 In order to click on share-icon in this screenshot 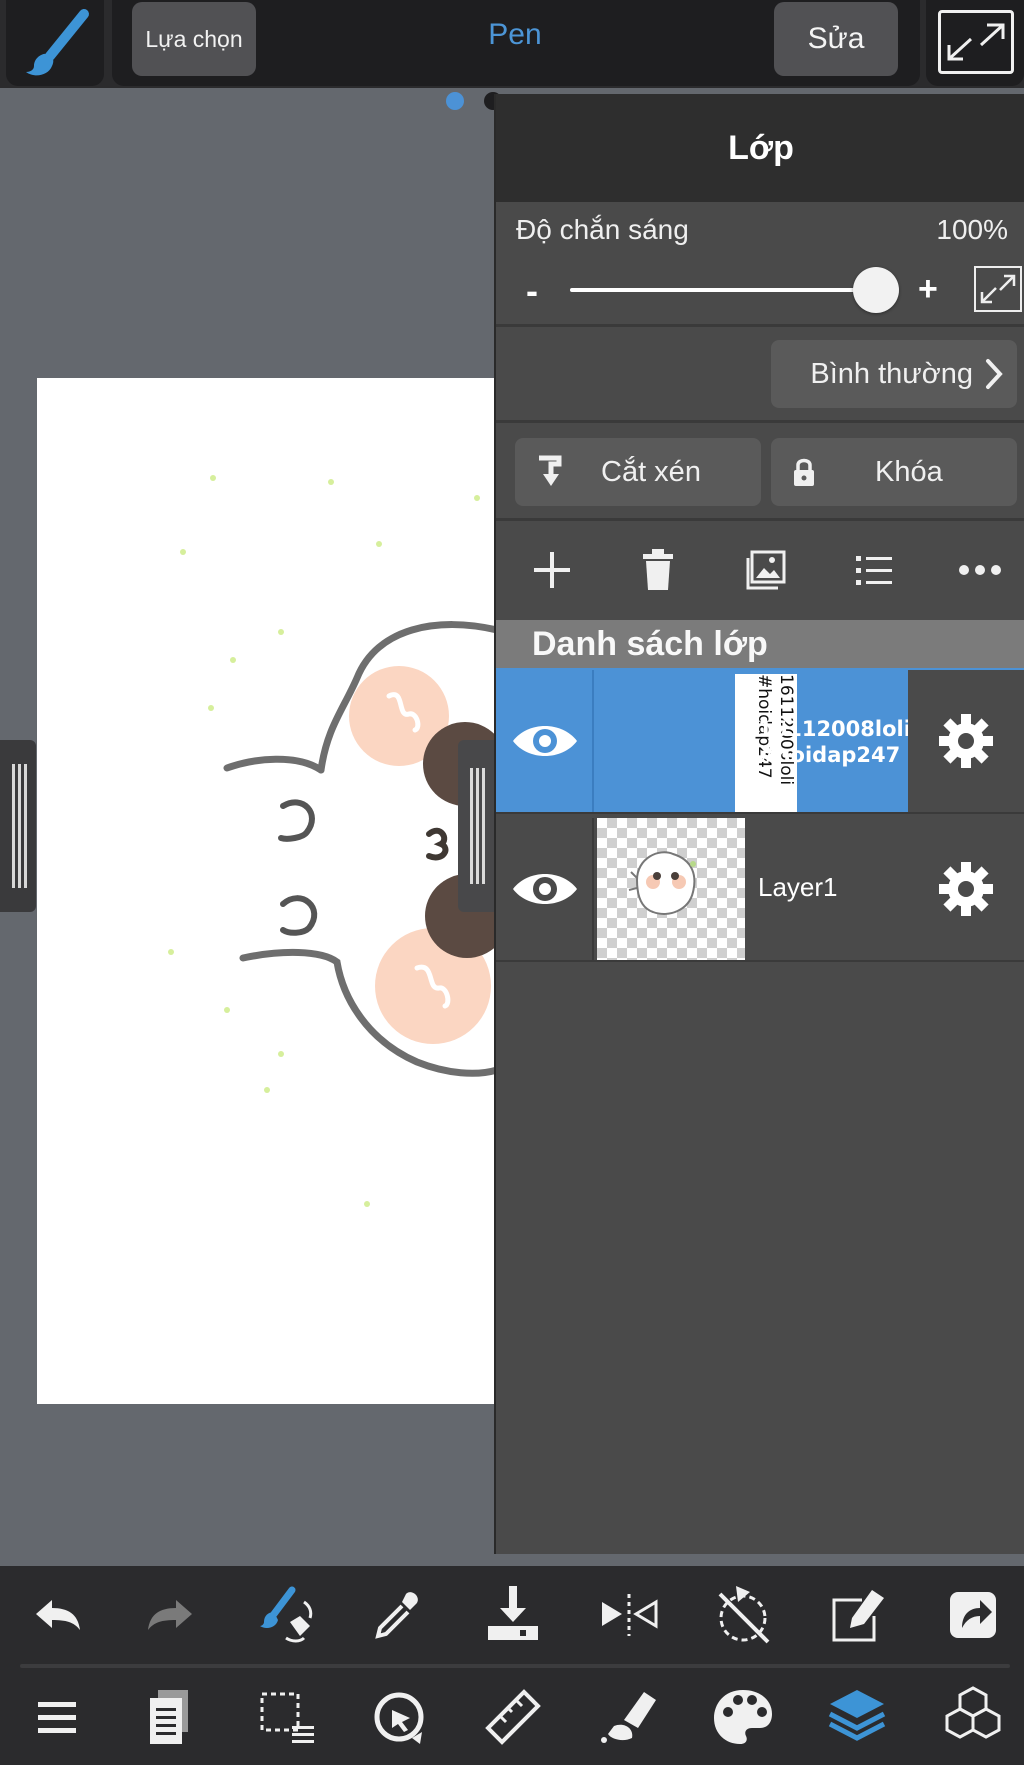, I will do `click(973, 1615)`.